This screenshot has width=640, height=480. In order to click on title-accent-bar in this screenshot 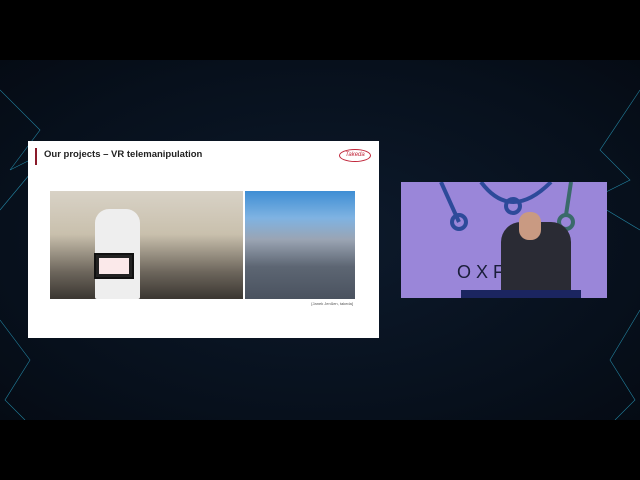, I will do `click(36, 156)`.